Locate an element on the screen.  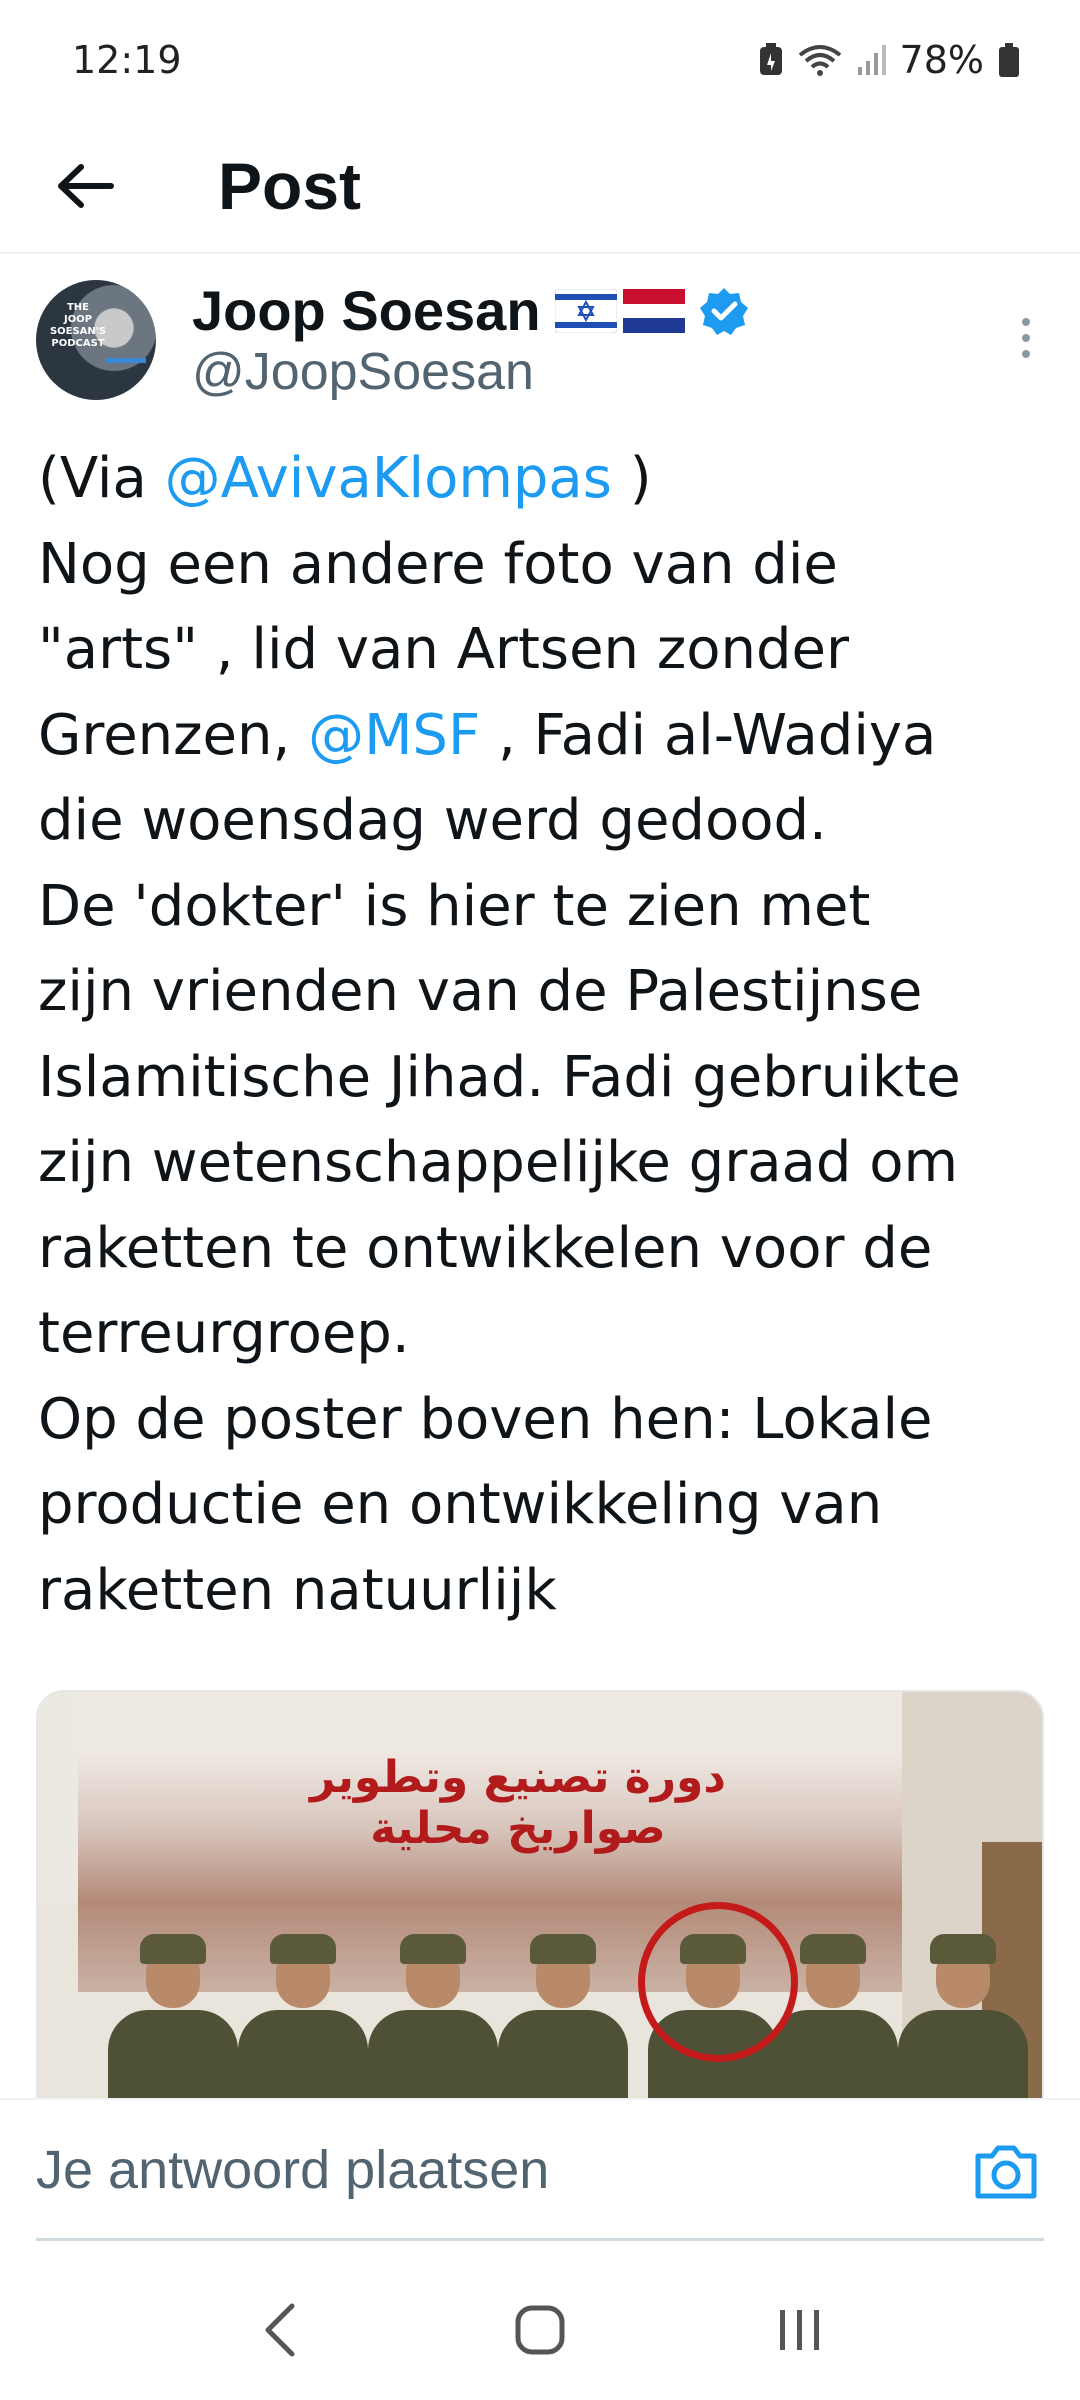
recents-icon is located at coordinates (799, 2330).